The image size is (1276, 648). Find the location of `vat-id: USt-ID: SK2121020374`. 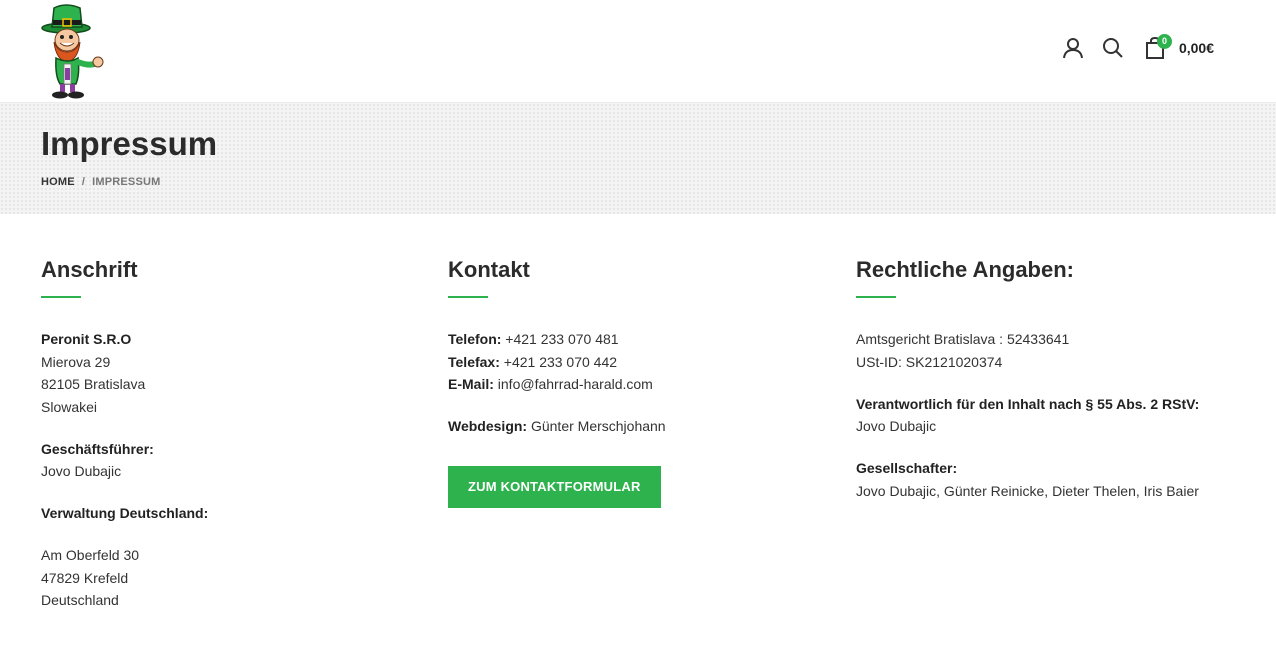

vat-id: USt-ID: SK2121020374 is located at coordinates (929, 361).